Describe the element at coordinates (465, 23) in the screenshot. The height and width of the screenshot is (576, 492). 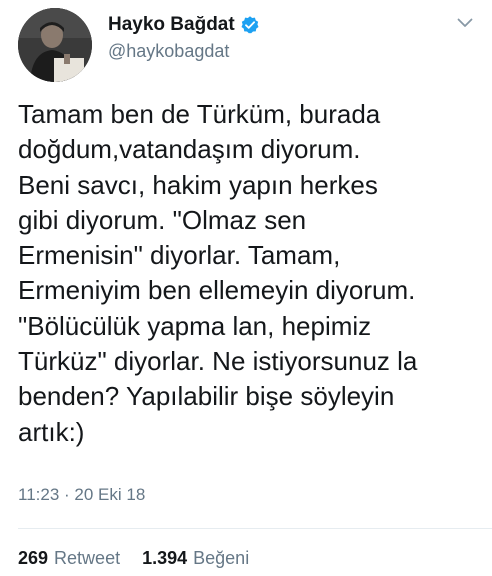
I see `chevron-down-icon` at that location.